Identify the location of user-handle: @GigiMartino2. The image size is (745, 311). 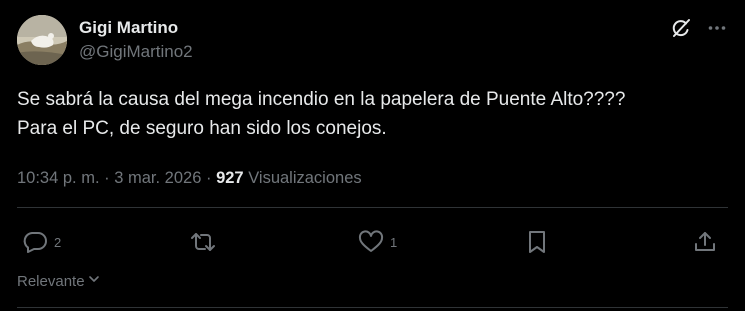
(136, 52).